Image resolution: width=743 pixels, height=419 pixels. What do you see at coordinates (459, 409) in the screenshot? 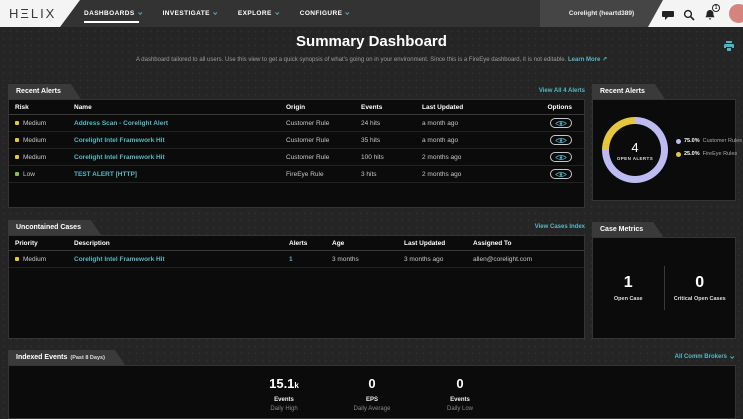
I see `daily-low-sublabel: Daily Low` at bounding box center [459, 409].